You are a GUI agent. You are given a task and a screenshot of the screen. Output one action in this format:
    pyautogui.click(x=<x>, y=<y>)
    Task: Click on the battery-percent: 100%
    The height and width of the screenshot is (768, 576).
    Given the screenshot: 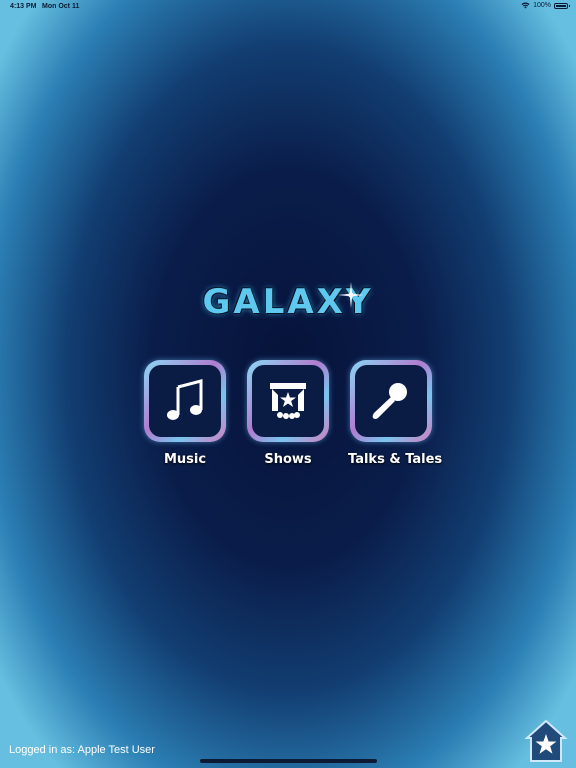 What is the action you would take?
    pyautogui.click(x=542, y=5)
    